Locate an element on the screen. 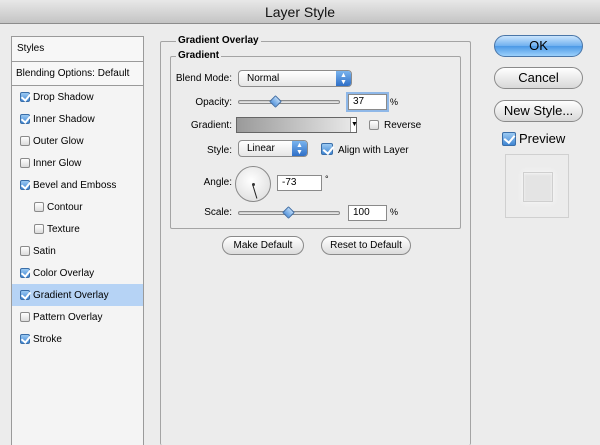  angle-dial is located at coordinates (253, 184).